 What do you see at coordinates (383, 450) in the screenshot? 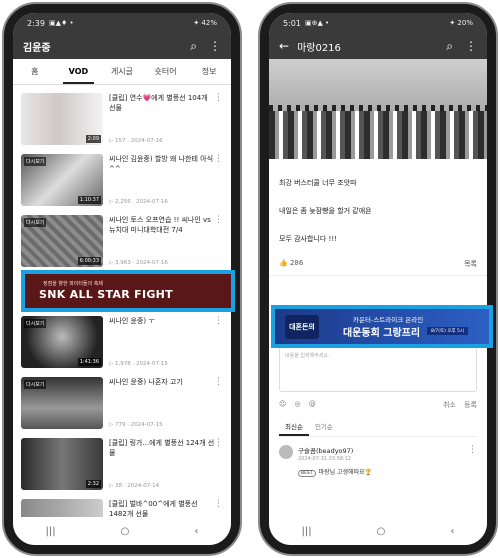
I see `comment-author: 구슬꼼(beadyo97)` at bounding box center [383, 450].